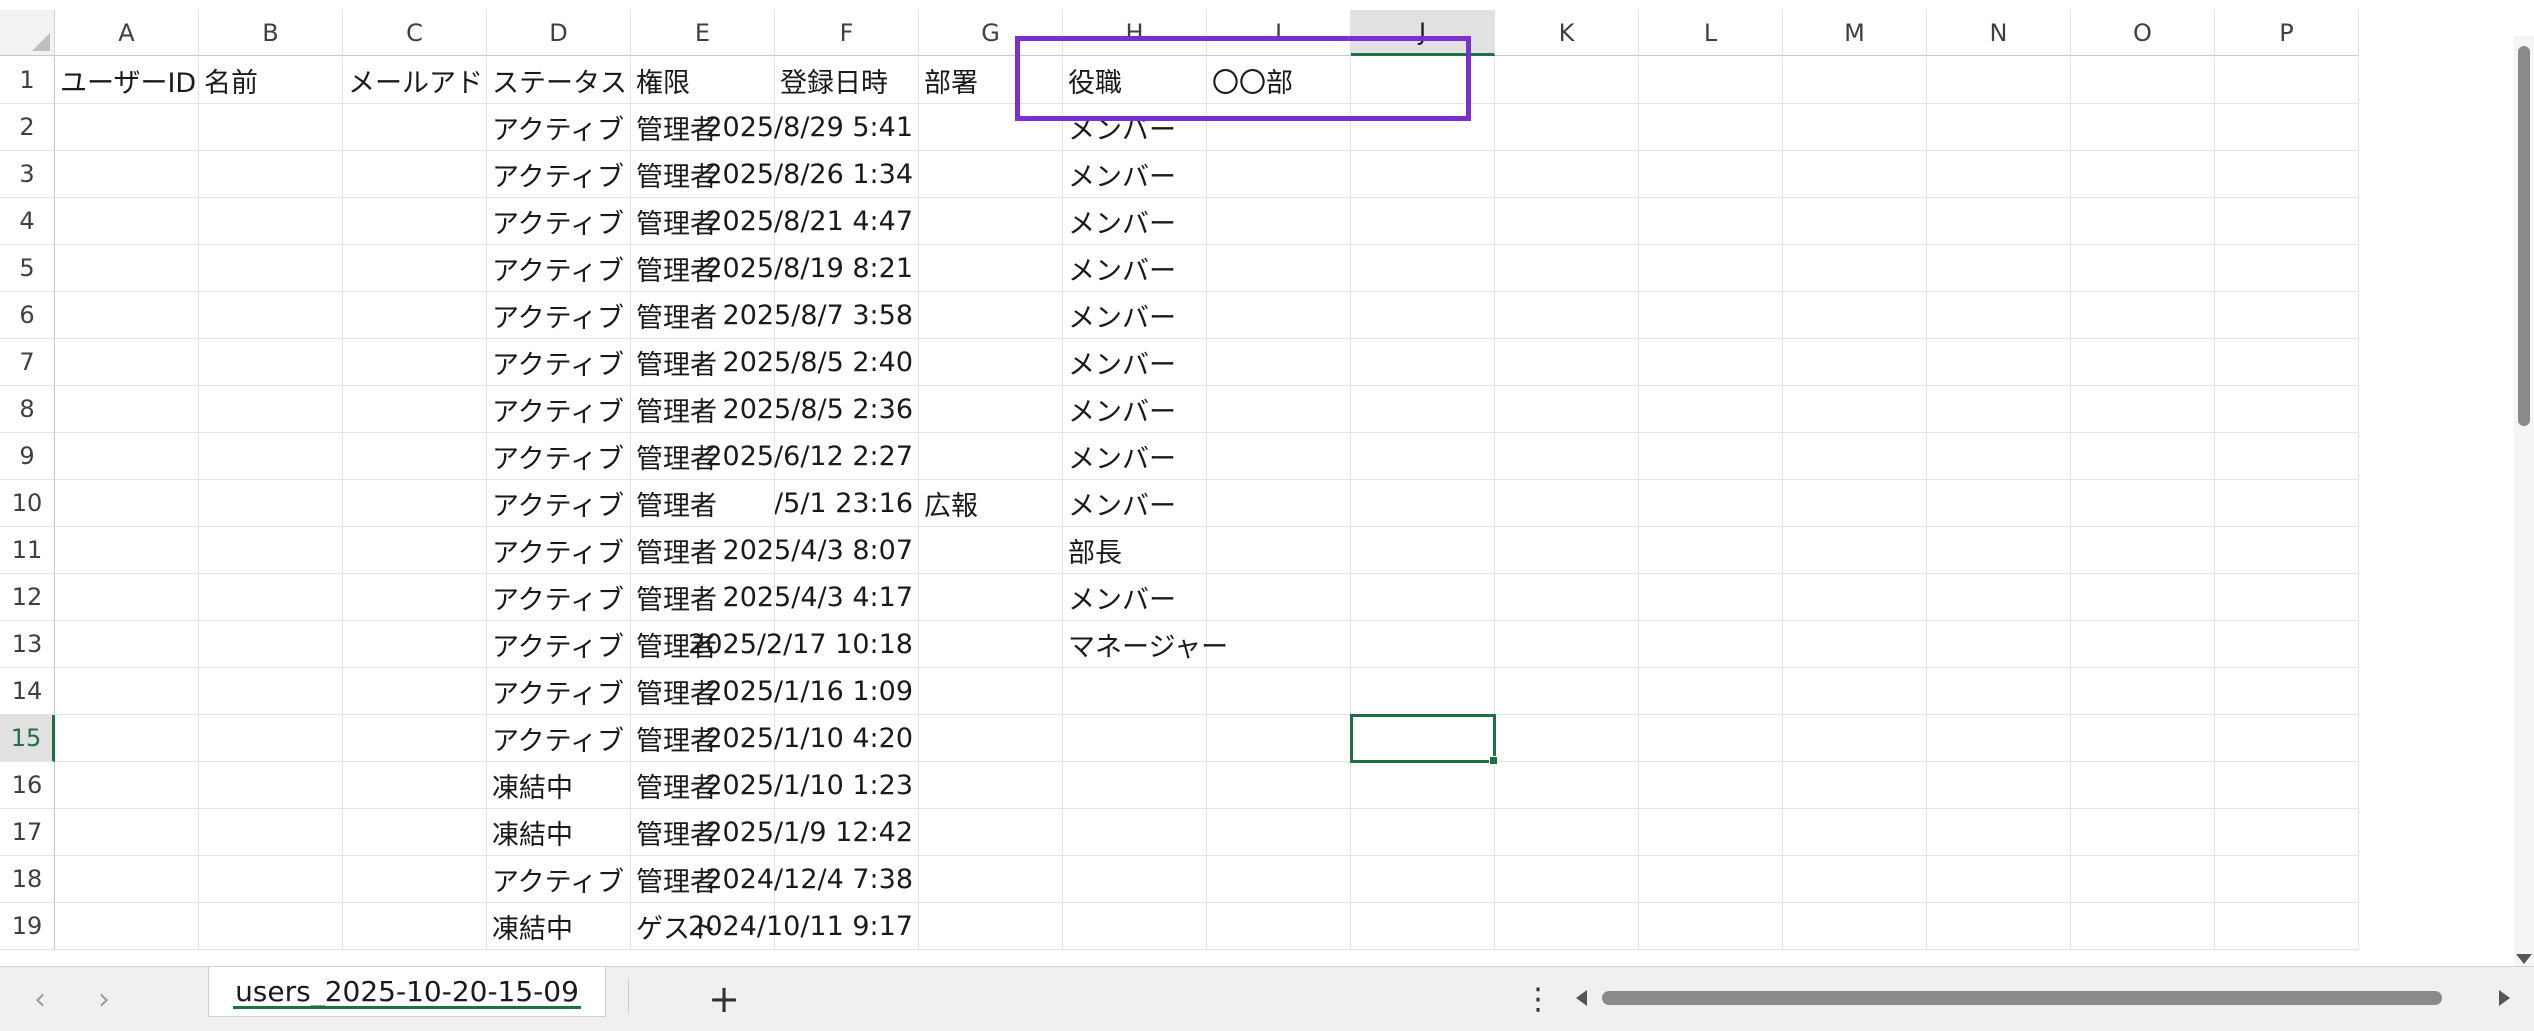 This screenshot has width=2534, height=1031. I want to click on cell-p4, so click(2287, 221).